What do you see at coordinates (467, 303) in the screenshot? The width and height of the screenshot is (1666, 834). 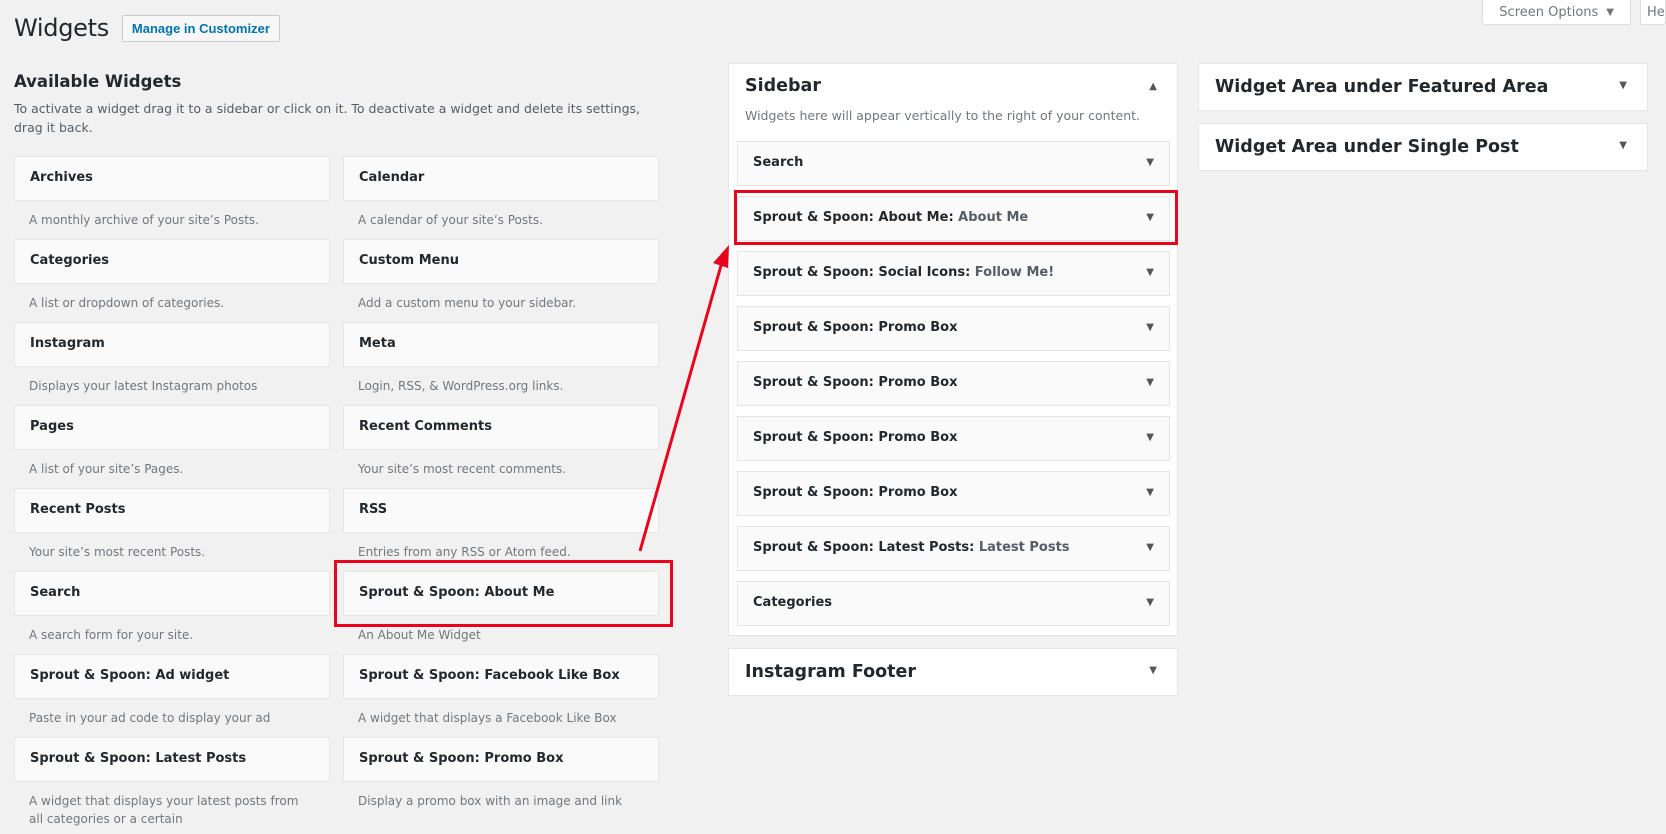 I see `widget-description: Add a custom menu to your sidebar.` at bounding box center [467, 303].